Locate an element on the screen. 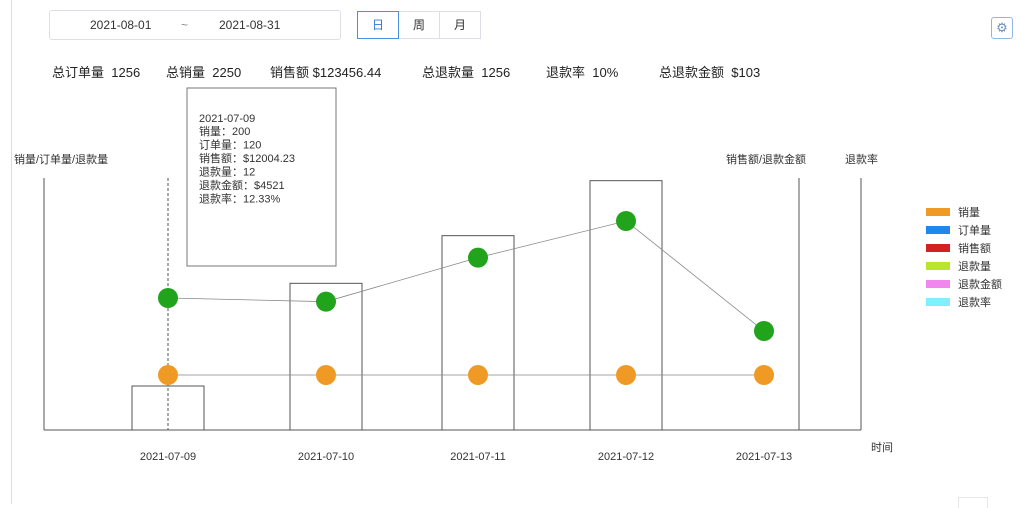 Image resolution: width=1023 pixels, height=508 pixels. legend-label: 退款金额 is located at coordinates (980, 284).